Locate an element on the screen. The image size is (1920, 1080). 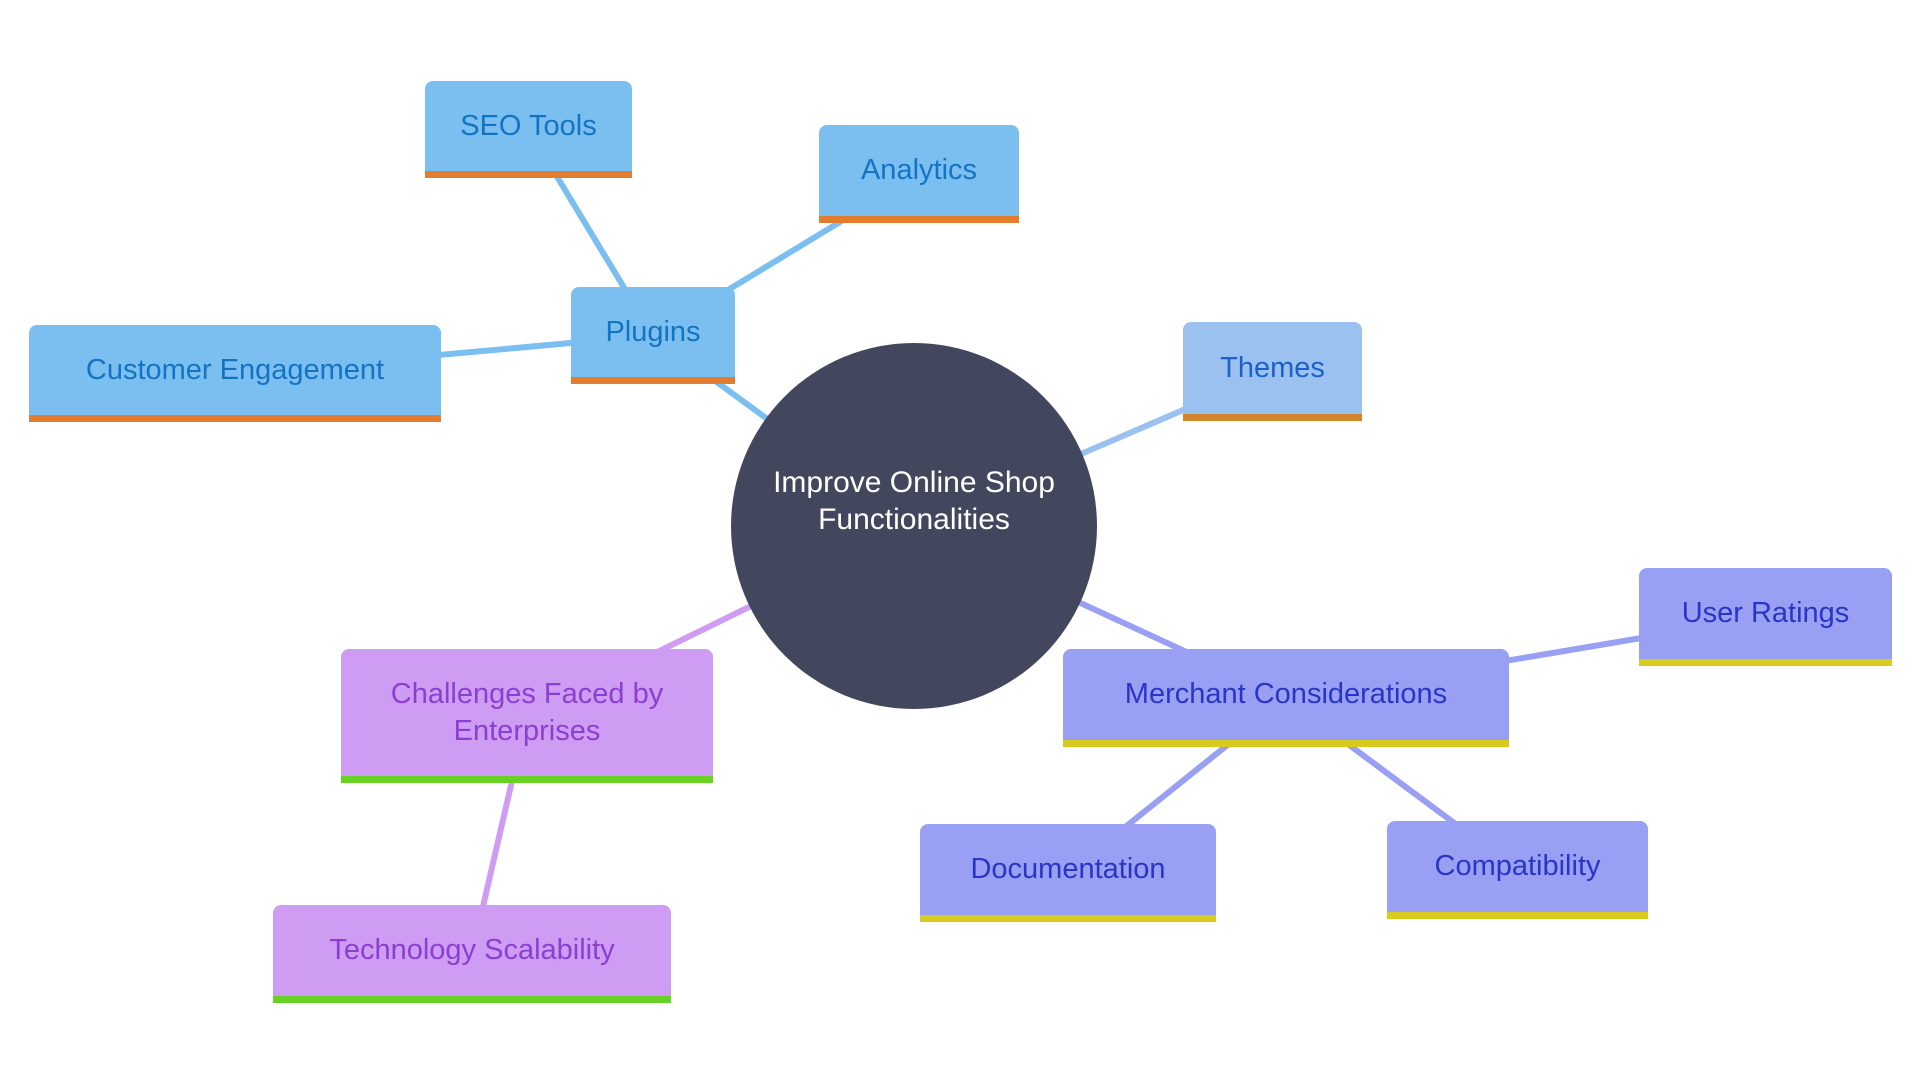
node-label: Documentation is located at coordinates (1068, 869).